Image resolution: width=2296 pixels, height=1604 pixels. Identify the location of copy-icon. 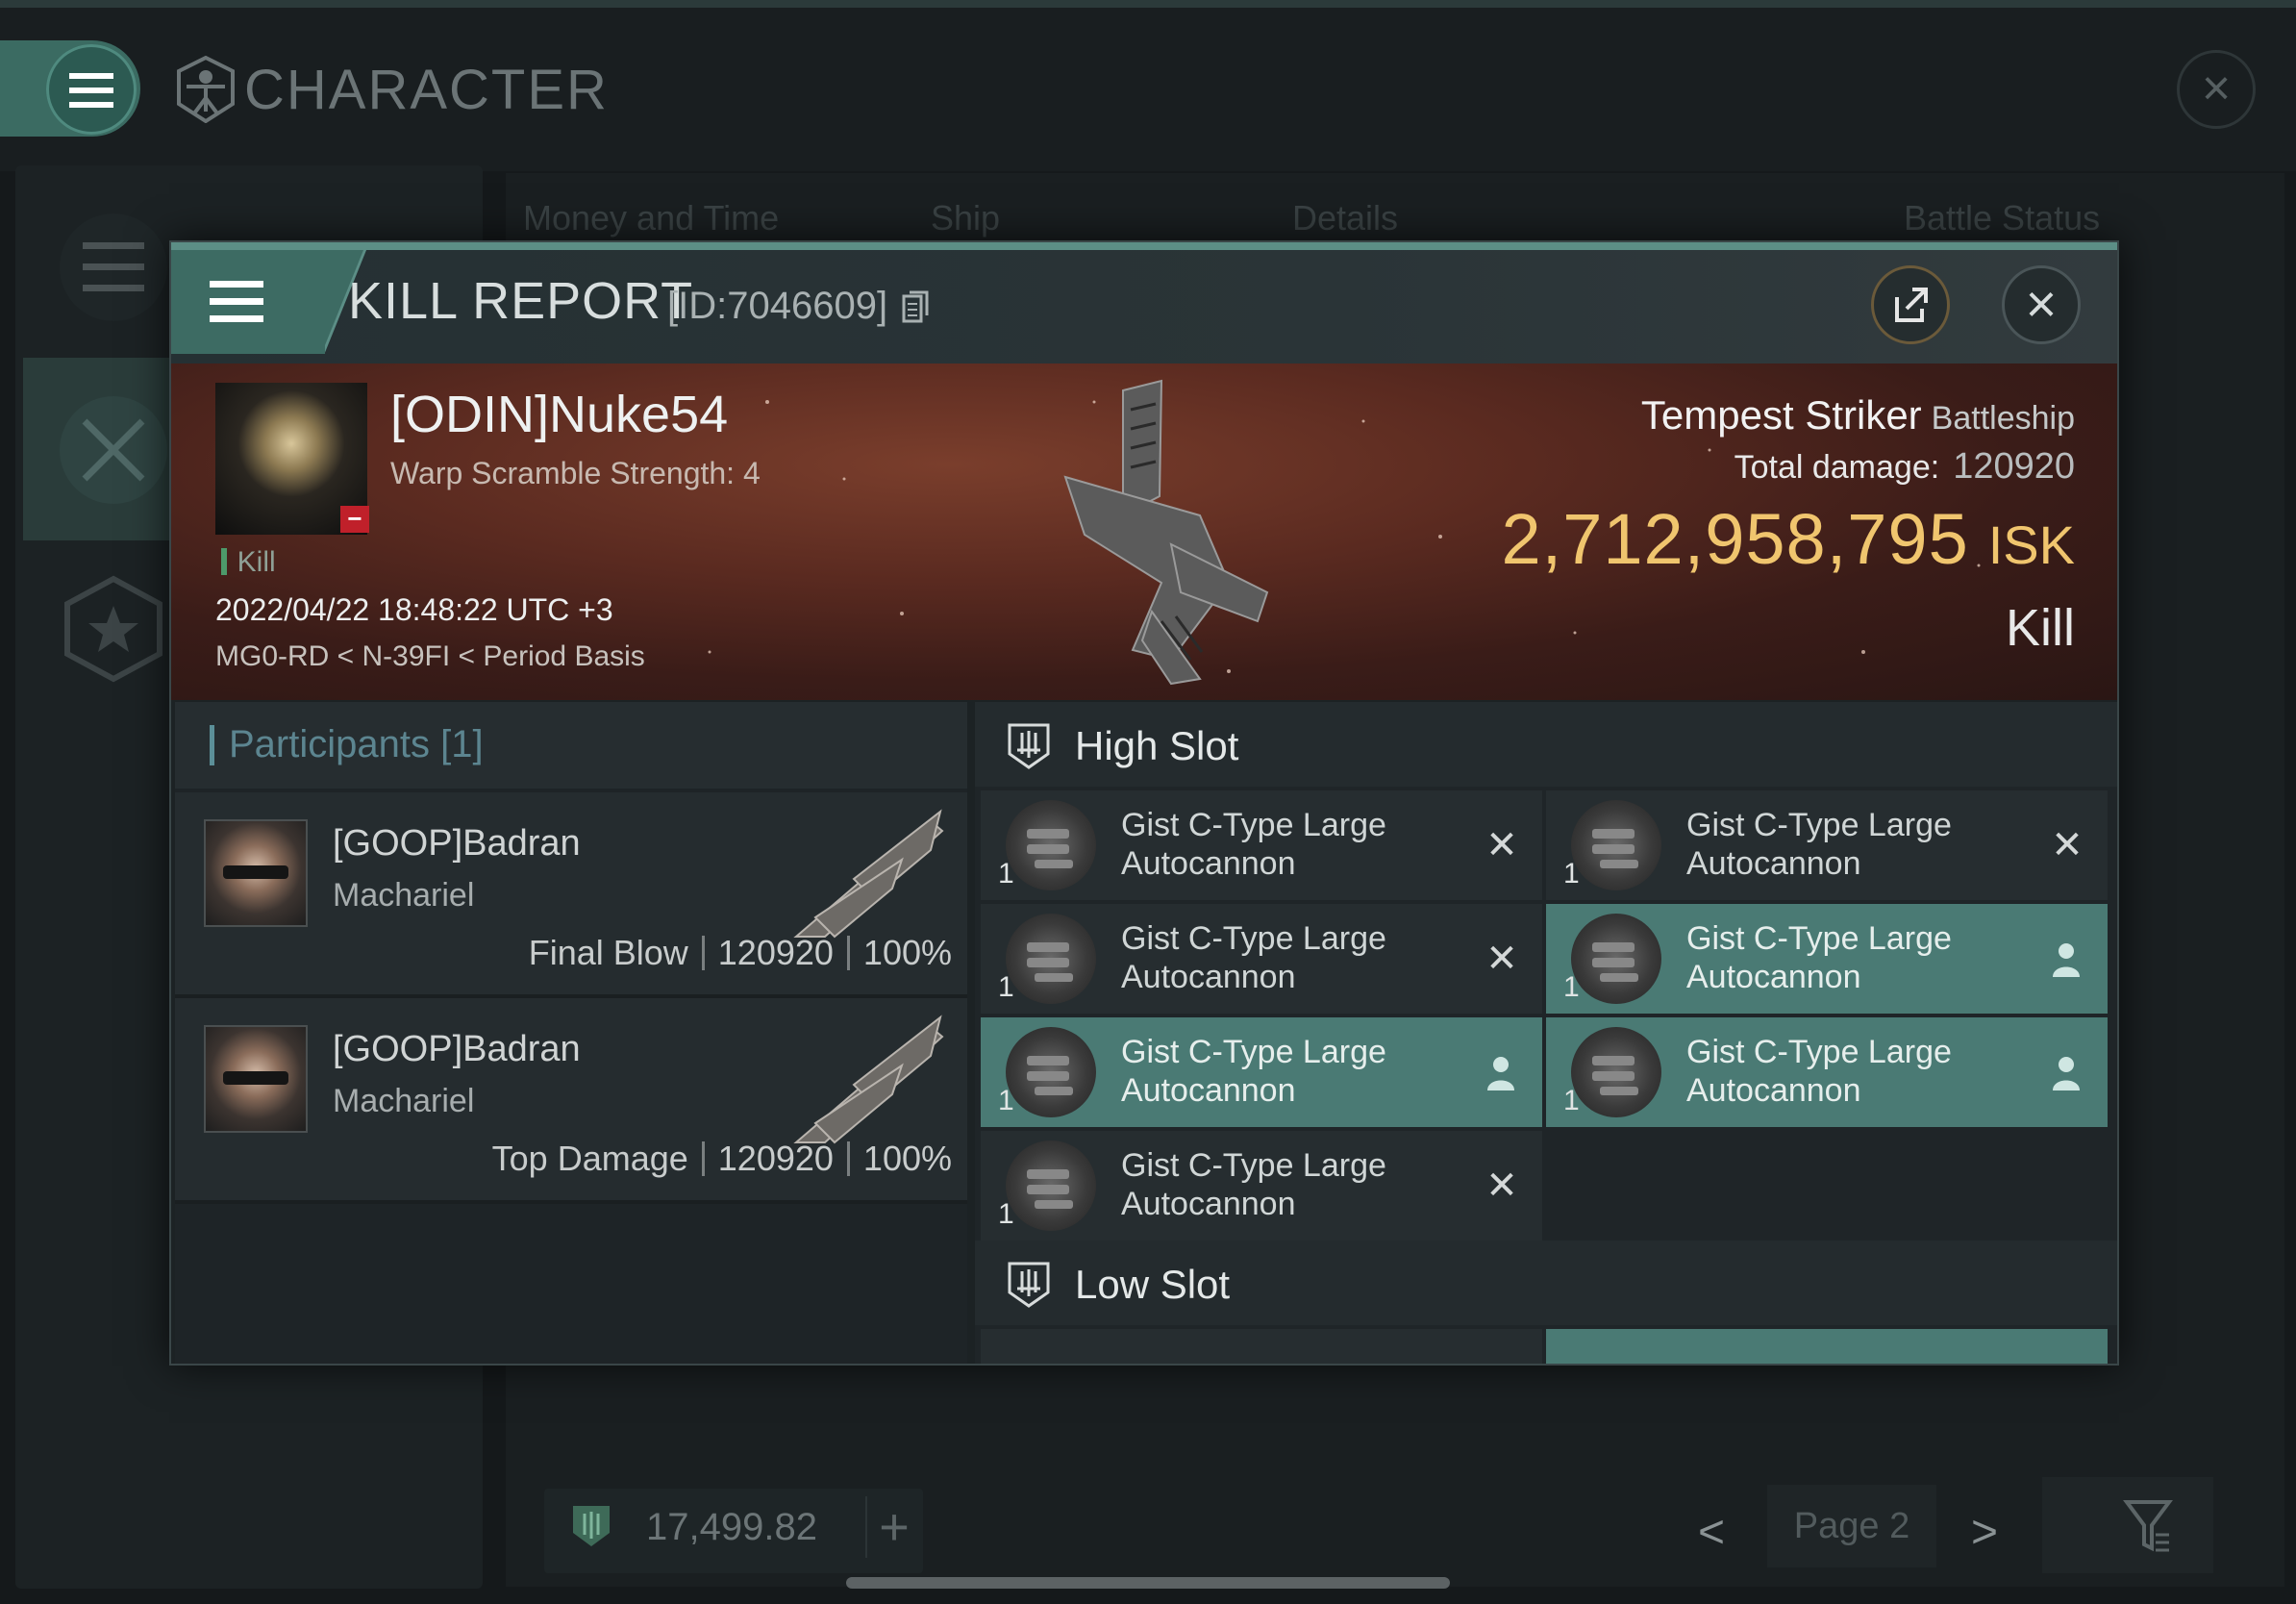
(915, 306).